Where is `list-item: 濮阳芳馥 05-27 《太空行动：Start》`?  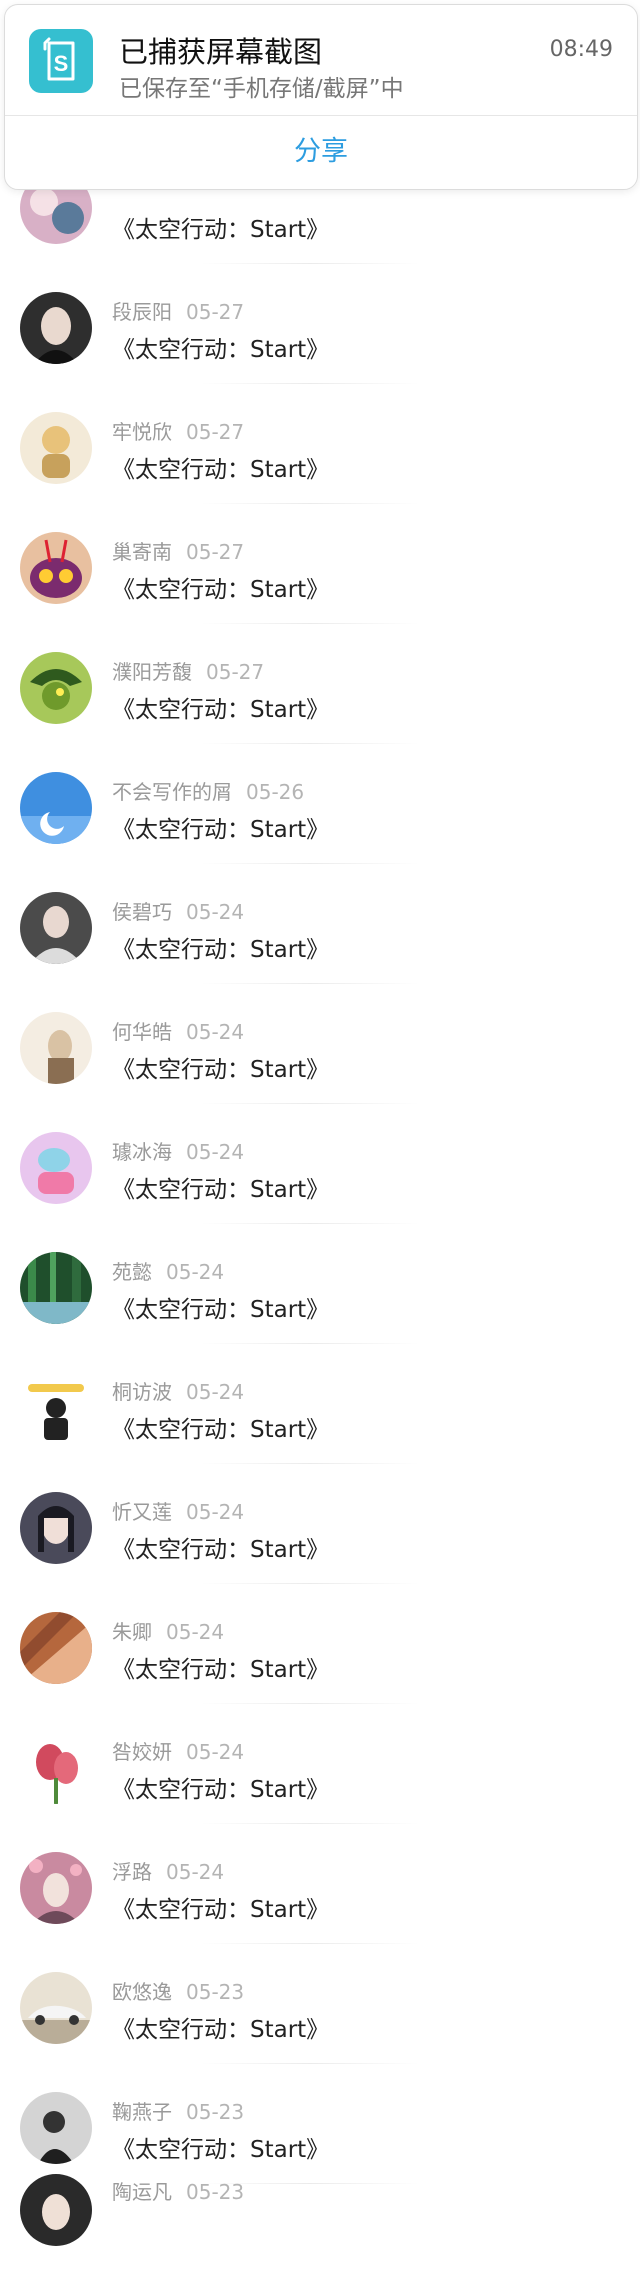 list-item: 濮阳芳馥 05-27 《太空行动：Start》 is located at coordinates (320, 684).